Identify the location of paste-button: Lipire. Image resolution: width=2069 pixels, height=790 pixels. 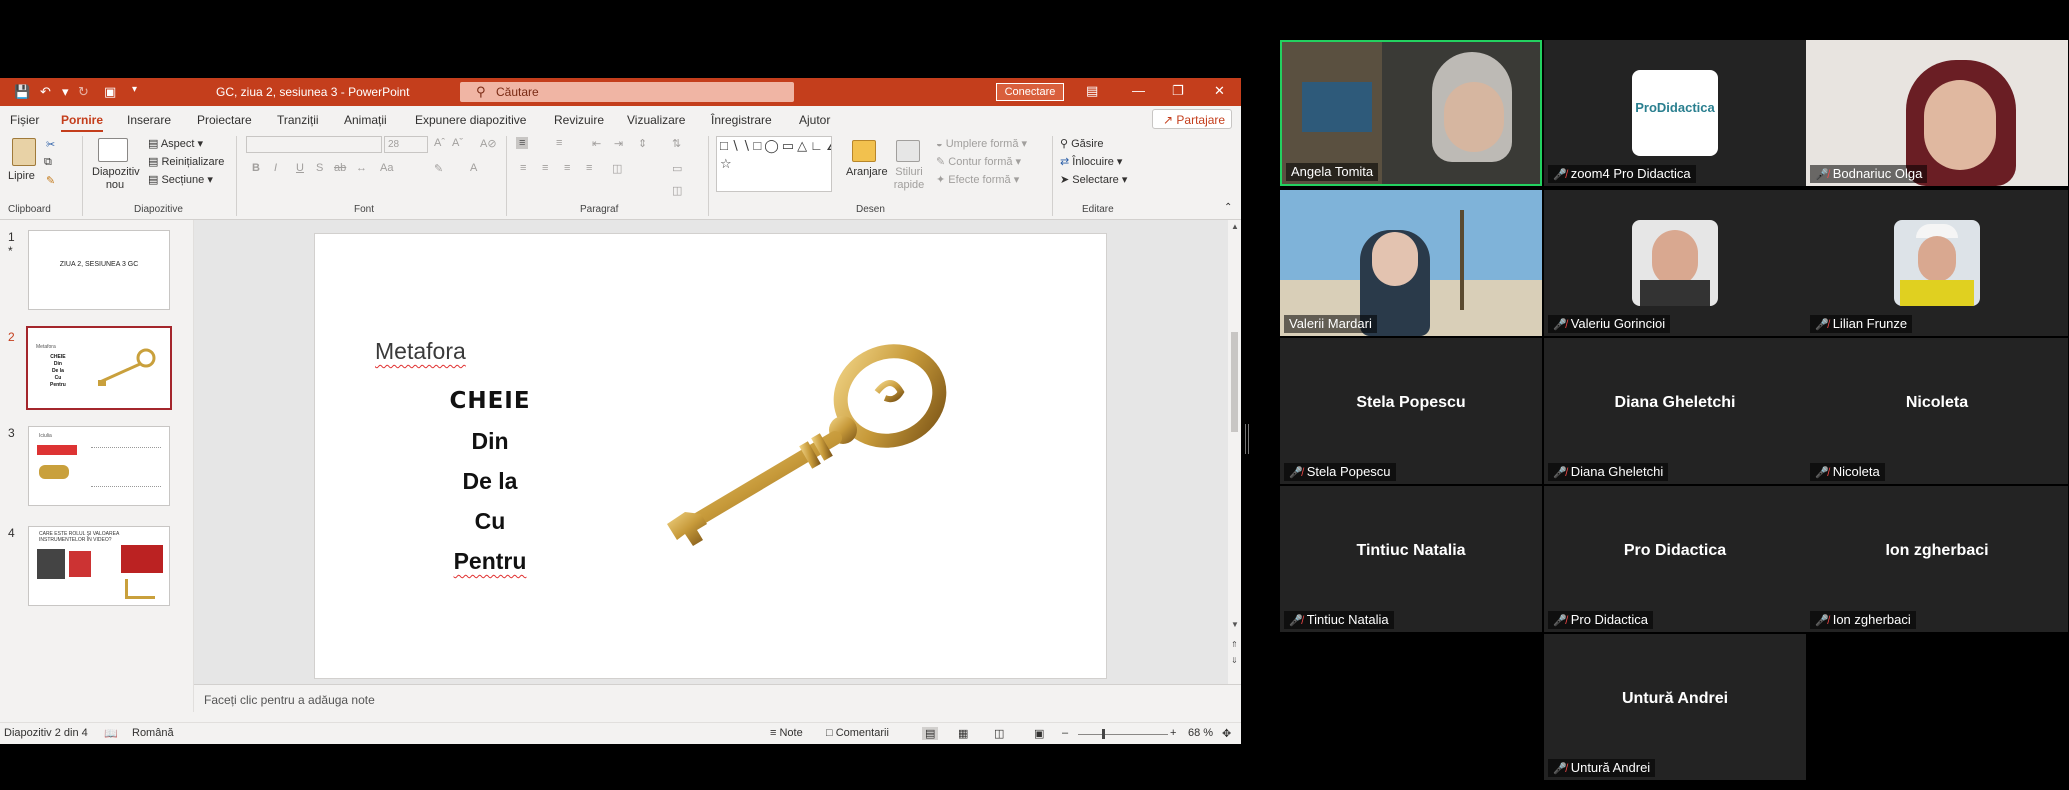
(21, 176).